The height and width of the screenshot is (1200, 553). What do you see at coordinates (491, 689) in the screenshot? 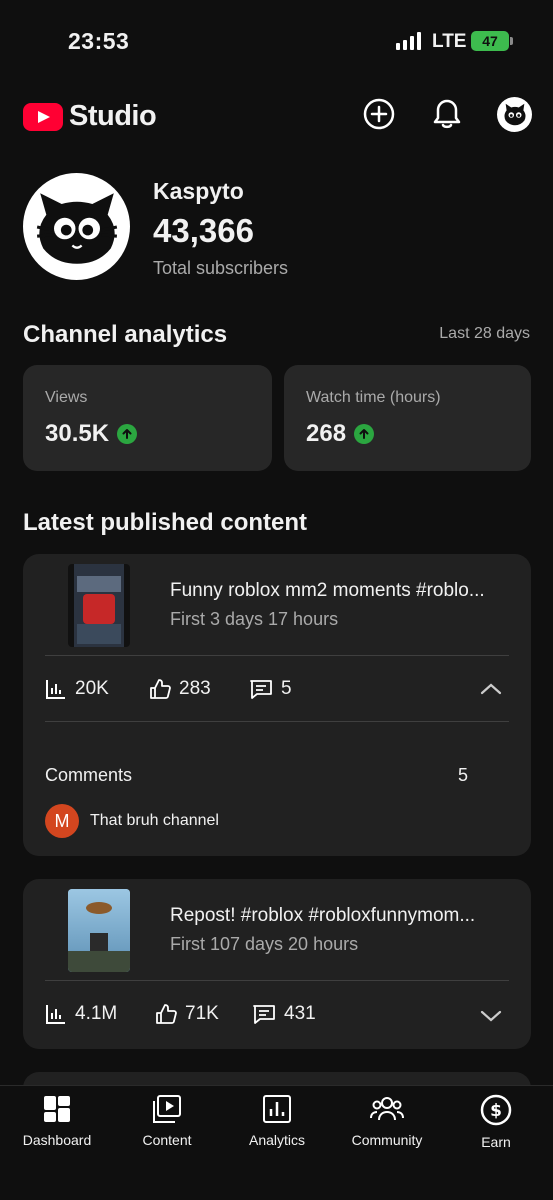
I see `chevron-up-icon` at bounding box center [491, 689].